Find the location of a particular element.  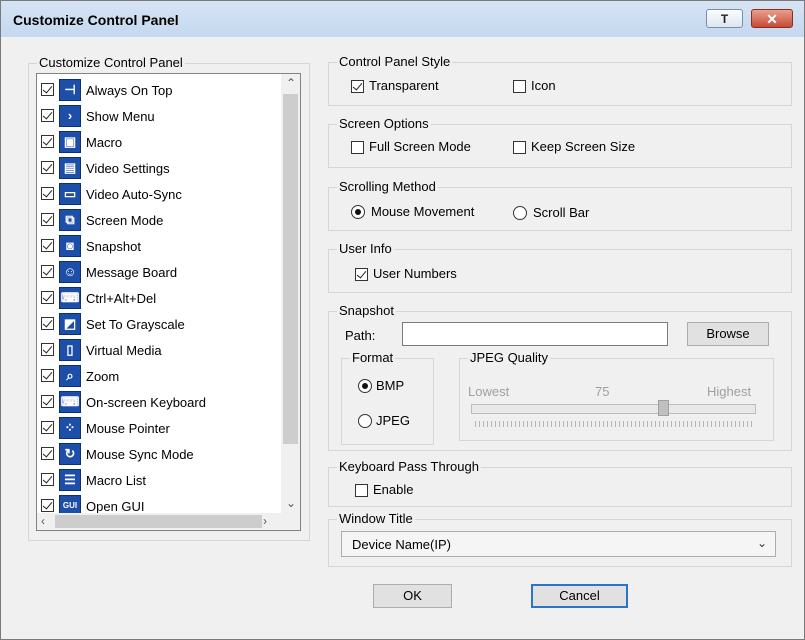

list-item-label: Macro List is located at coordinates (116, 480).